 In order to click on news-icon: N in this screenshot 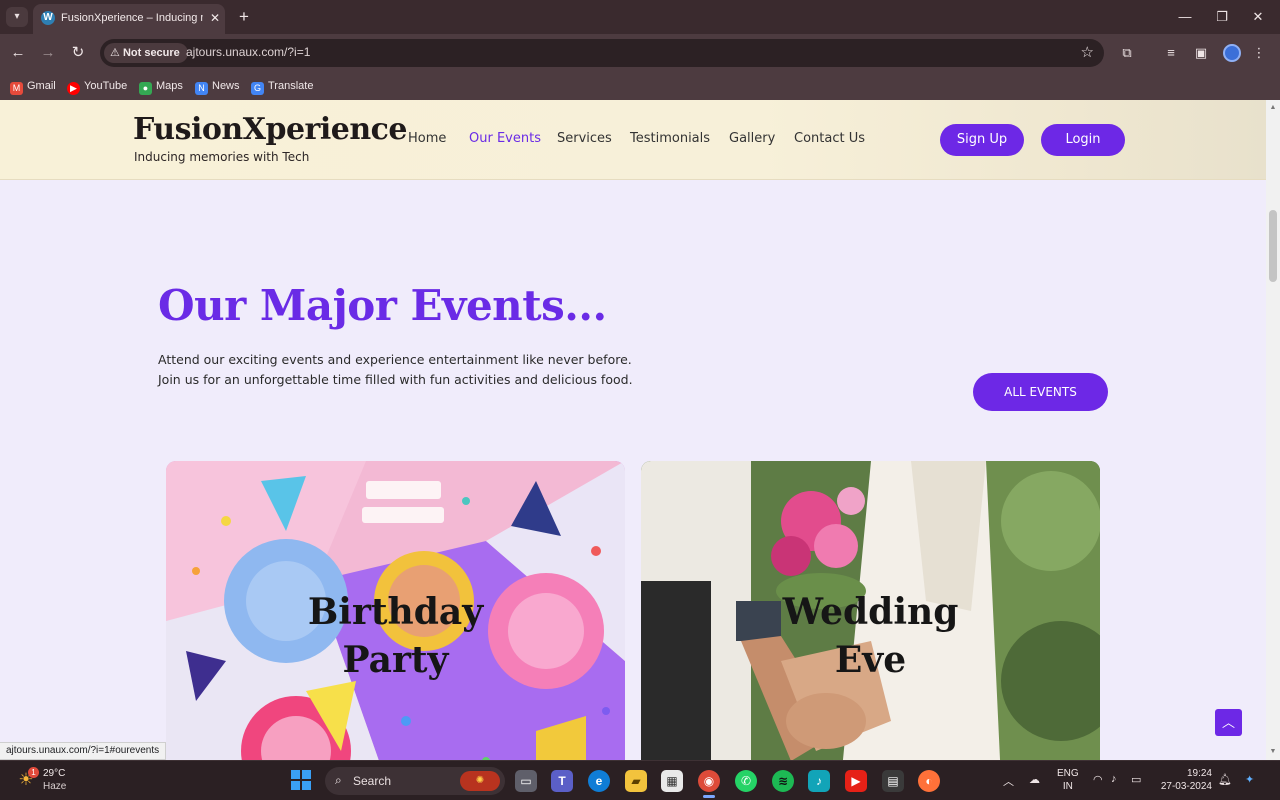, I will do `click(201, 88)`.